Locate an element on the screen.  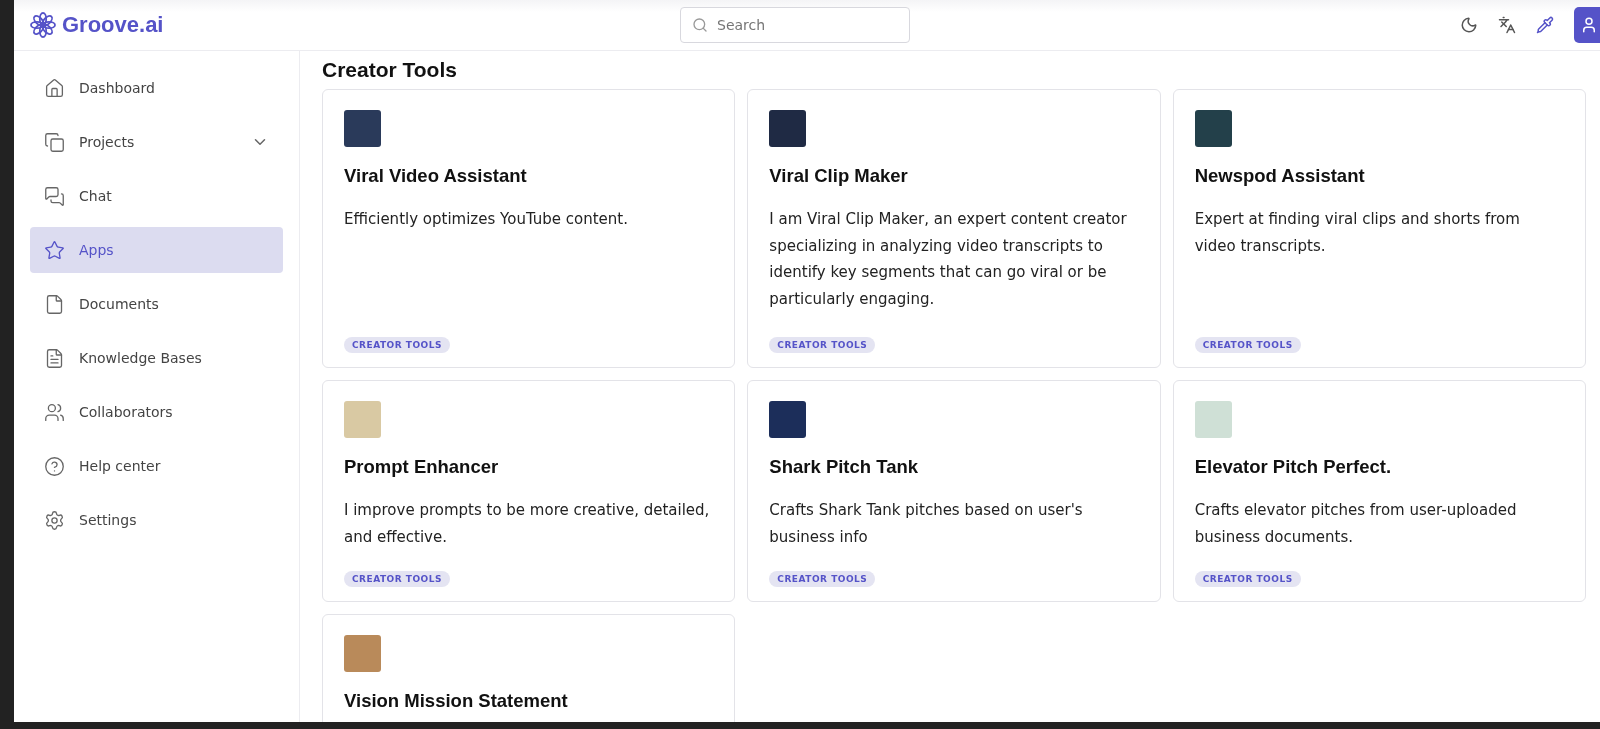
sidebar-item: Settings is located at coordinates (156, 520).